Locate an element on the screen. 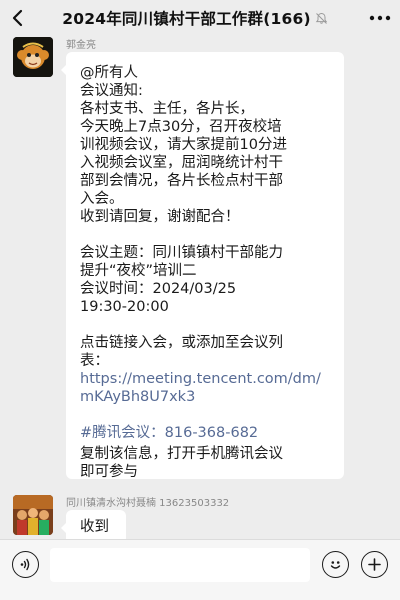 This screenshot has height=600, width=400. message-line: 训视频会议，请大家提前10分进 is located at coordinates (183, 145).